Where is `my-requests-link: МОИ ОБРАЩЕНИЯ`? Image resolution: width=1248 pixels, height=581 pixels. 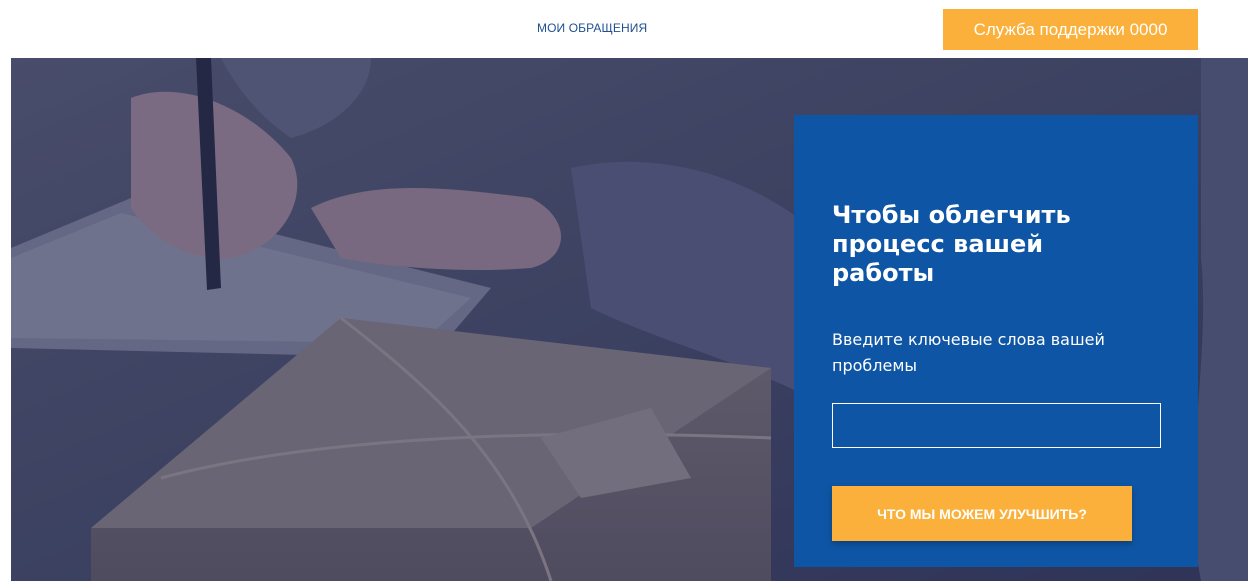
my-requests-link: МОИ ОБРАЩЕНИЯ is located at coordinates (592, 28).